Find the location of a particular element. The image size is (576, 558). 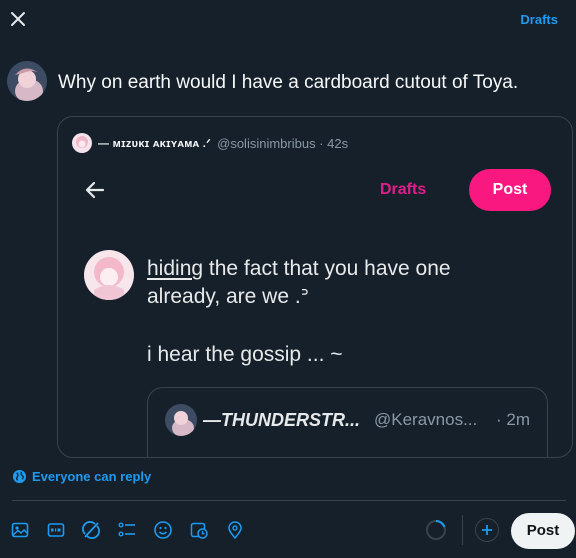

image-icon is located at coordinates (20, 530).